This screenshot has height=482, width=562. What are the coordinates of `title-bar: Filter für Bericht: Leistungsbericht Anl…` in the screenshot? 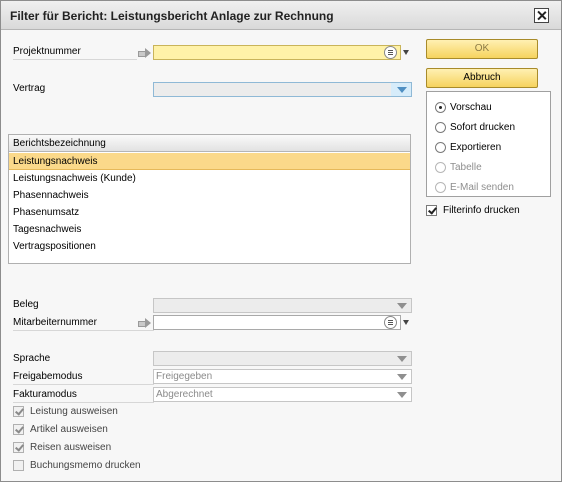 It's located at (281, 15).